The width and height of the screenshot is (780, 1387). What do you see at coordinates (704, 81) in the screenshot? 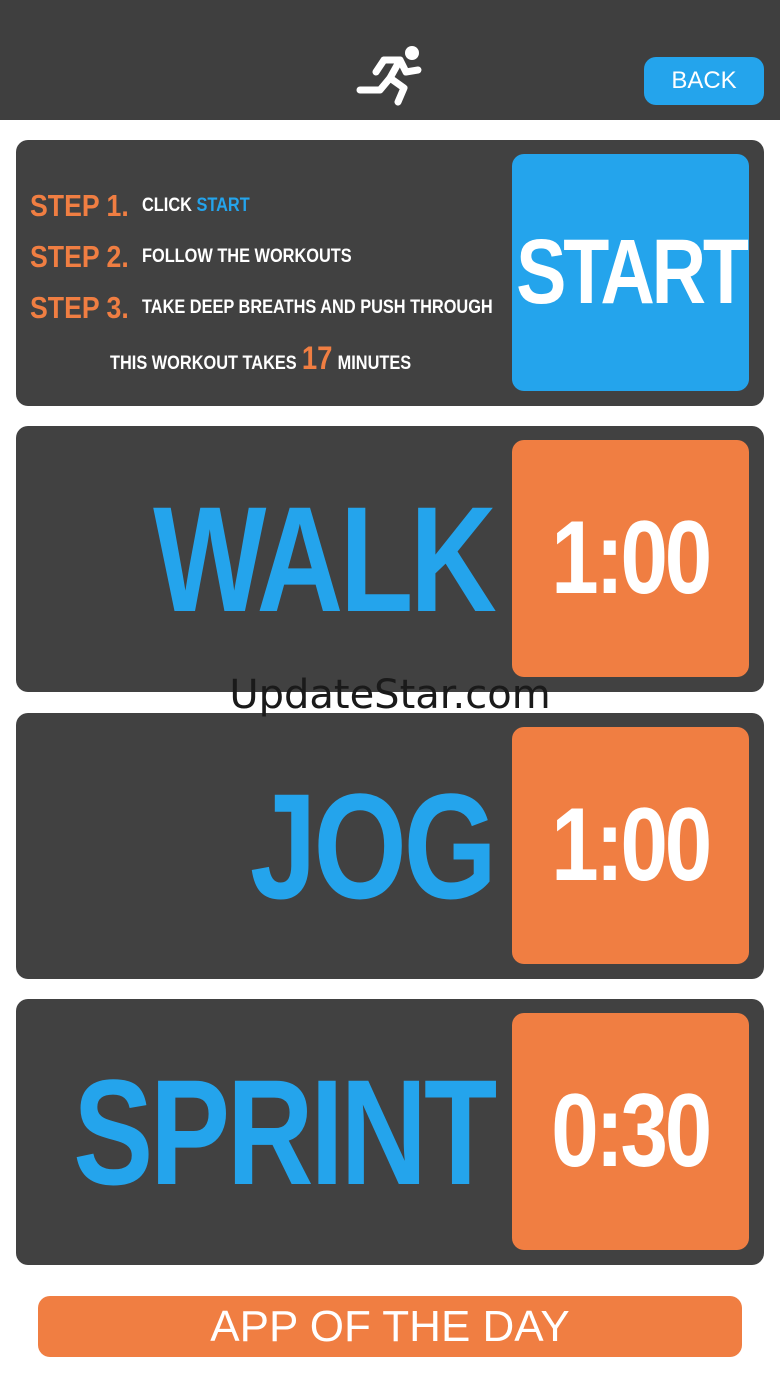
I see `back-button: BACK` at bounding box center [704, 81].